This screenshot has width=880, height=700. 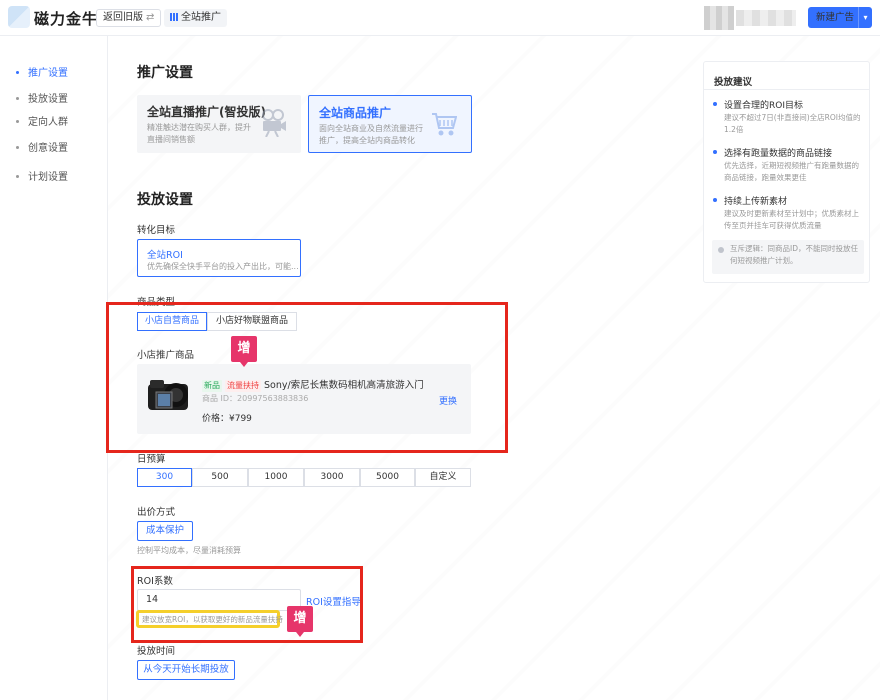 I want to click on new-ad-label: 新建广告, so click(x=835, y=17).